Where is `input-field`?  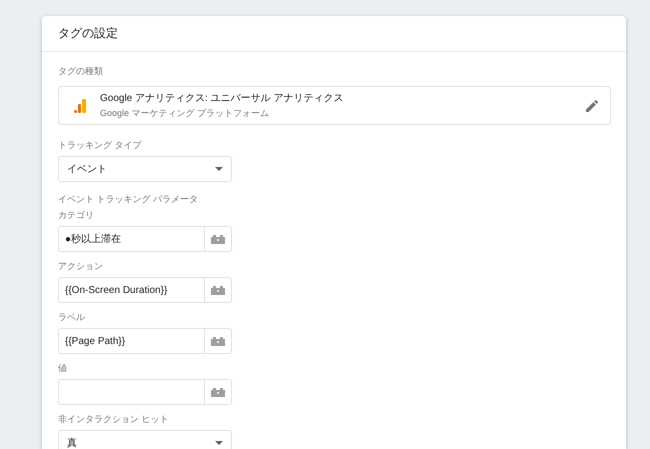 input-field is located at coordinates (131, 392).